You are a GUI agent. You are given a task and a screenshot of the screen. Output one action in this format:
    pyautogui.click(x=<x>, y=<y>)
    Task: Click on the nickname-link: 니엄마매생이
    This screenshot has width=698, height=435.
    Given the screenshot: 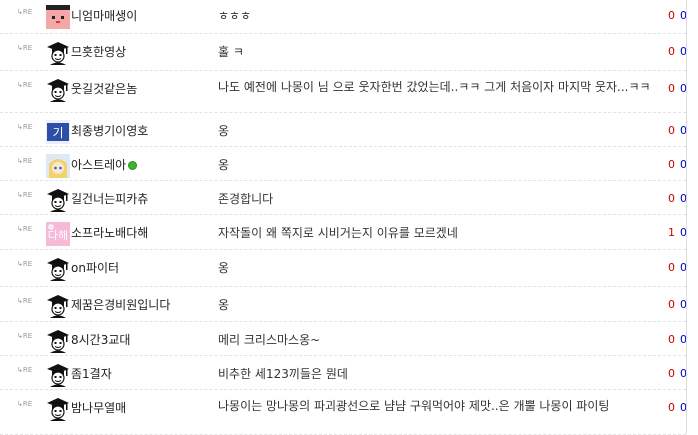 What is the action you would take?
    pyautogui.click(x=104, y=16)
    